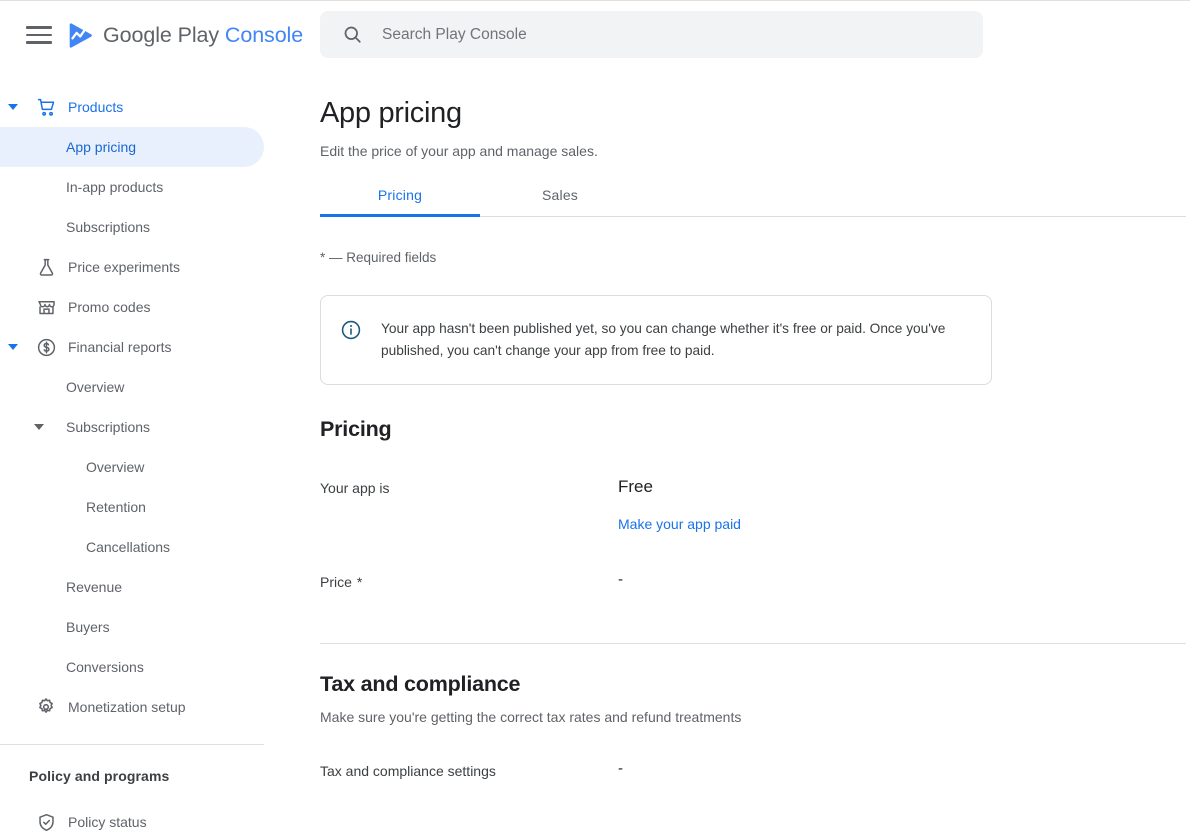 The height and width of the screenshot is (837, 1190). I want to click on sidebar-item-financial-overview: Overview, so click(148, 387).